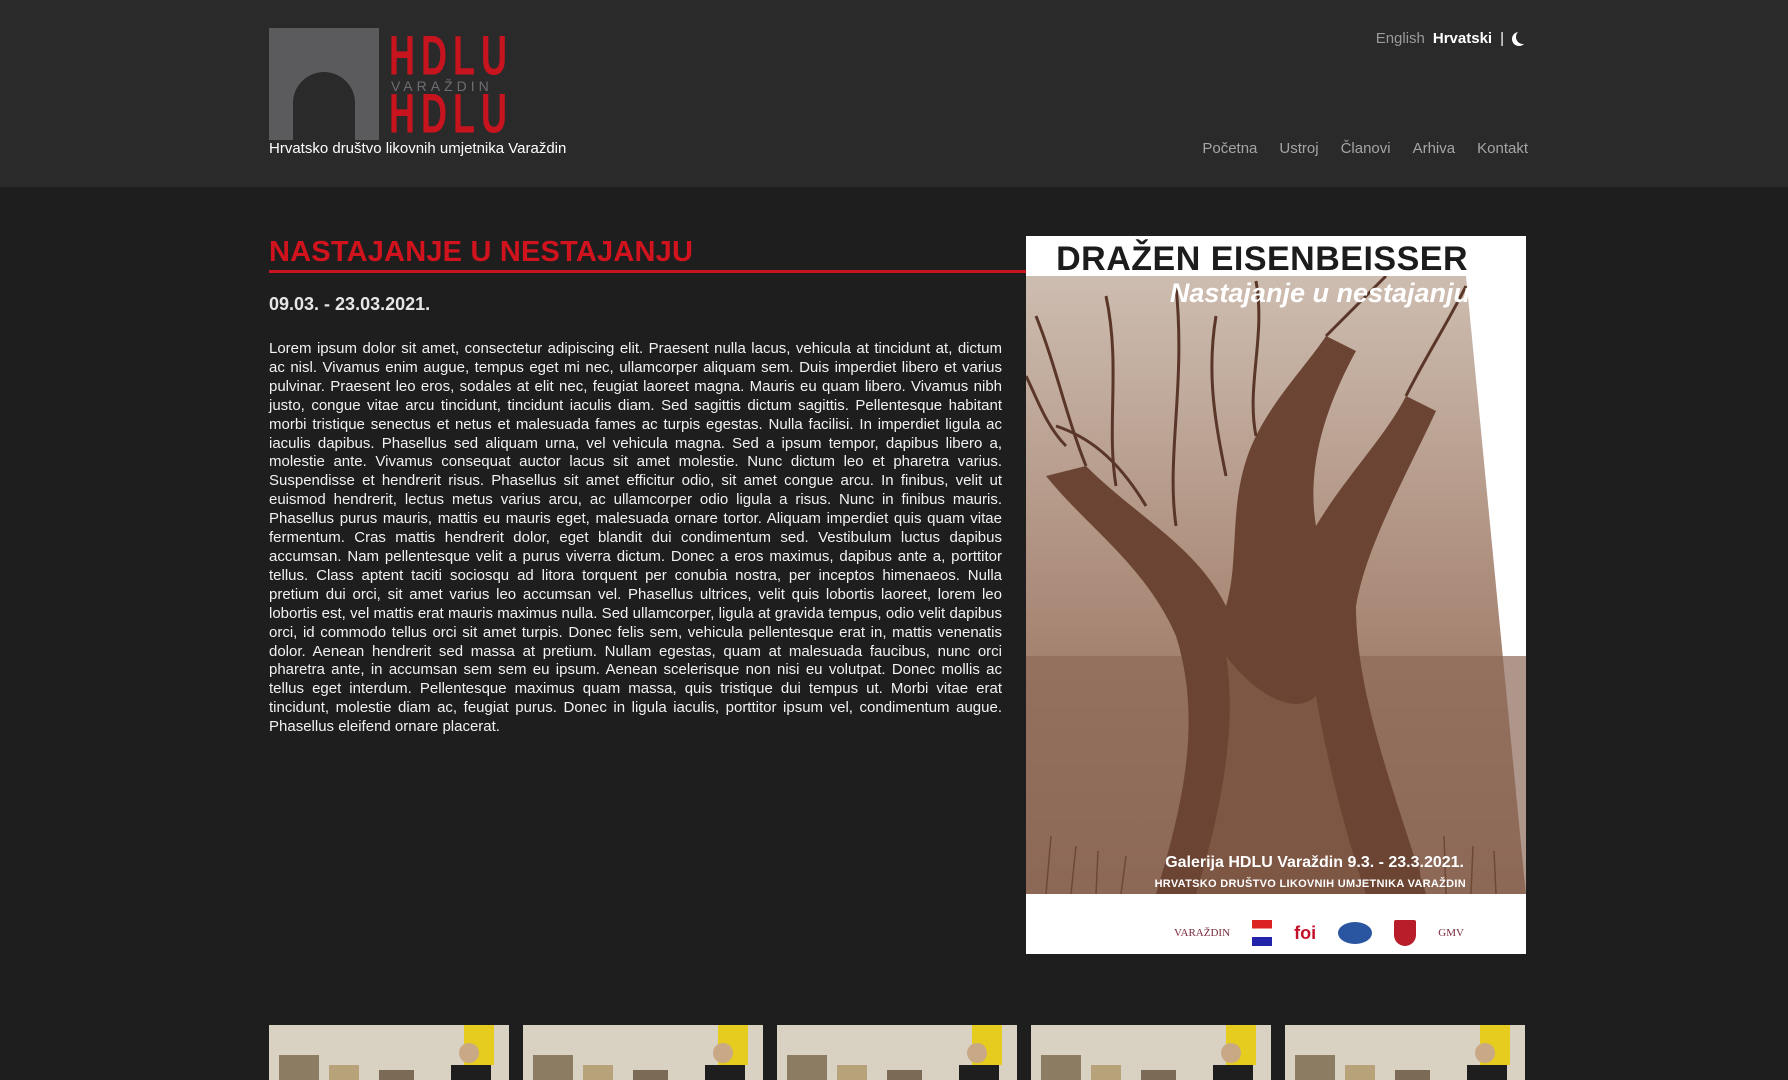  What do you see at coordinates (649, 271) in the screenshot?
I see `title-underline` at bounding box center [649, 271].